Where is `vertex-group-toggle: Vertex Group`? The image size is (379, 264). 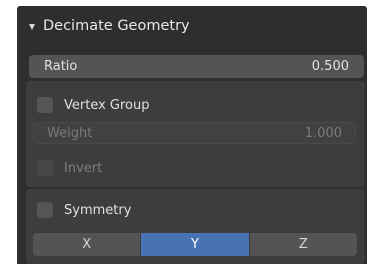
vertex-group-toggle: Vertex Group is located at coordinates (93, 105).